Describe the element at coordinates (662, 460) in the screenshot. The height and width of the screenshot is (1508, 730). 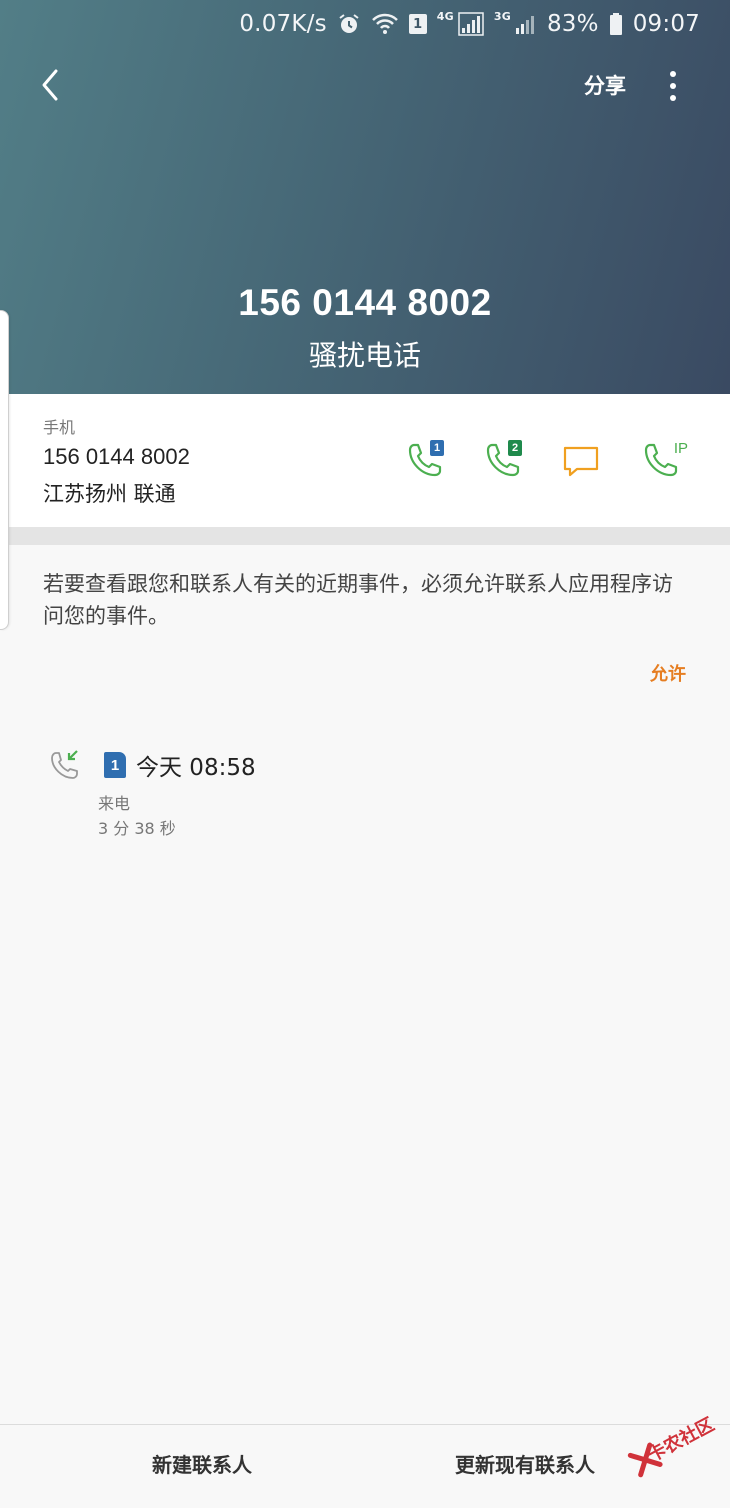
I see `ip-call-button: IP` at that location.